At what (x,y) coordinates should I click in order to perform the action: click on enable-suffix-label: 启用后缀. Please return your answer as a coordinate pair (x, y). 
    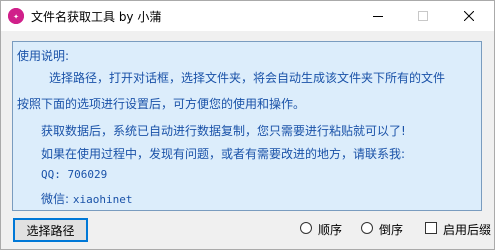
    Looking at the image, I should click on (467, 230).